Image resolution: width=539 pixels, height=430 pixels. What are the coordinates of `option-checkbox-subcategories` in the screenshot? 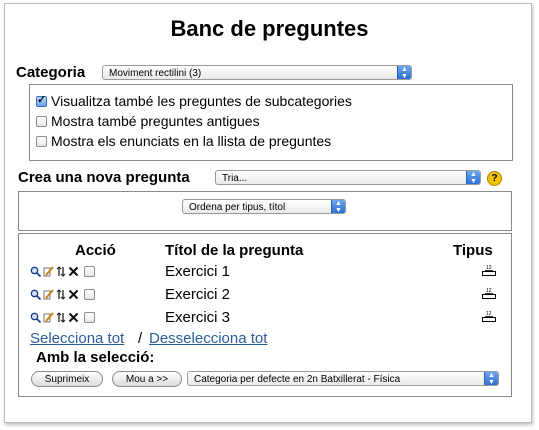 It's located at (41, 100).